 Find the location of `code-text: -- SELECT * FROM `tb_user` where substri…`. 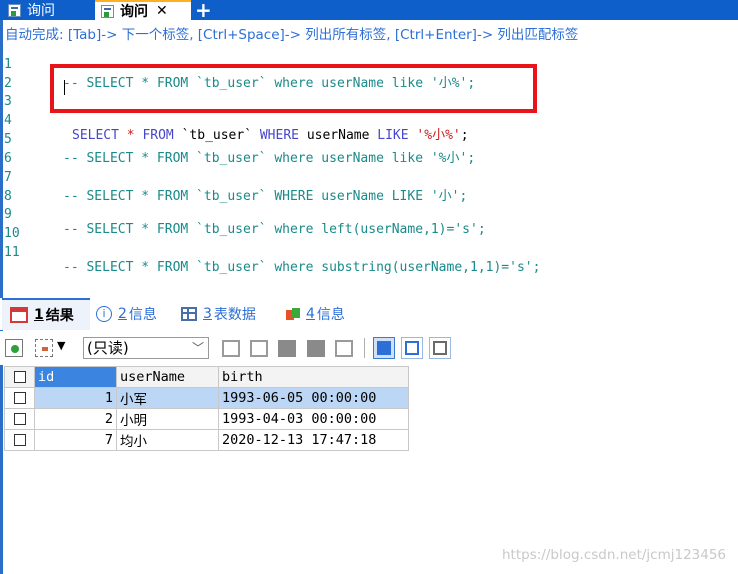

code-text: -- SELECT * FROM `tb_user` where substri… is located at coordinates (302, 267).